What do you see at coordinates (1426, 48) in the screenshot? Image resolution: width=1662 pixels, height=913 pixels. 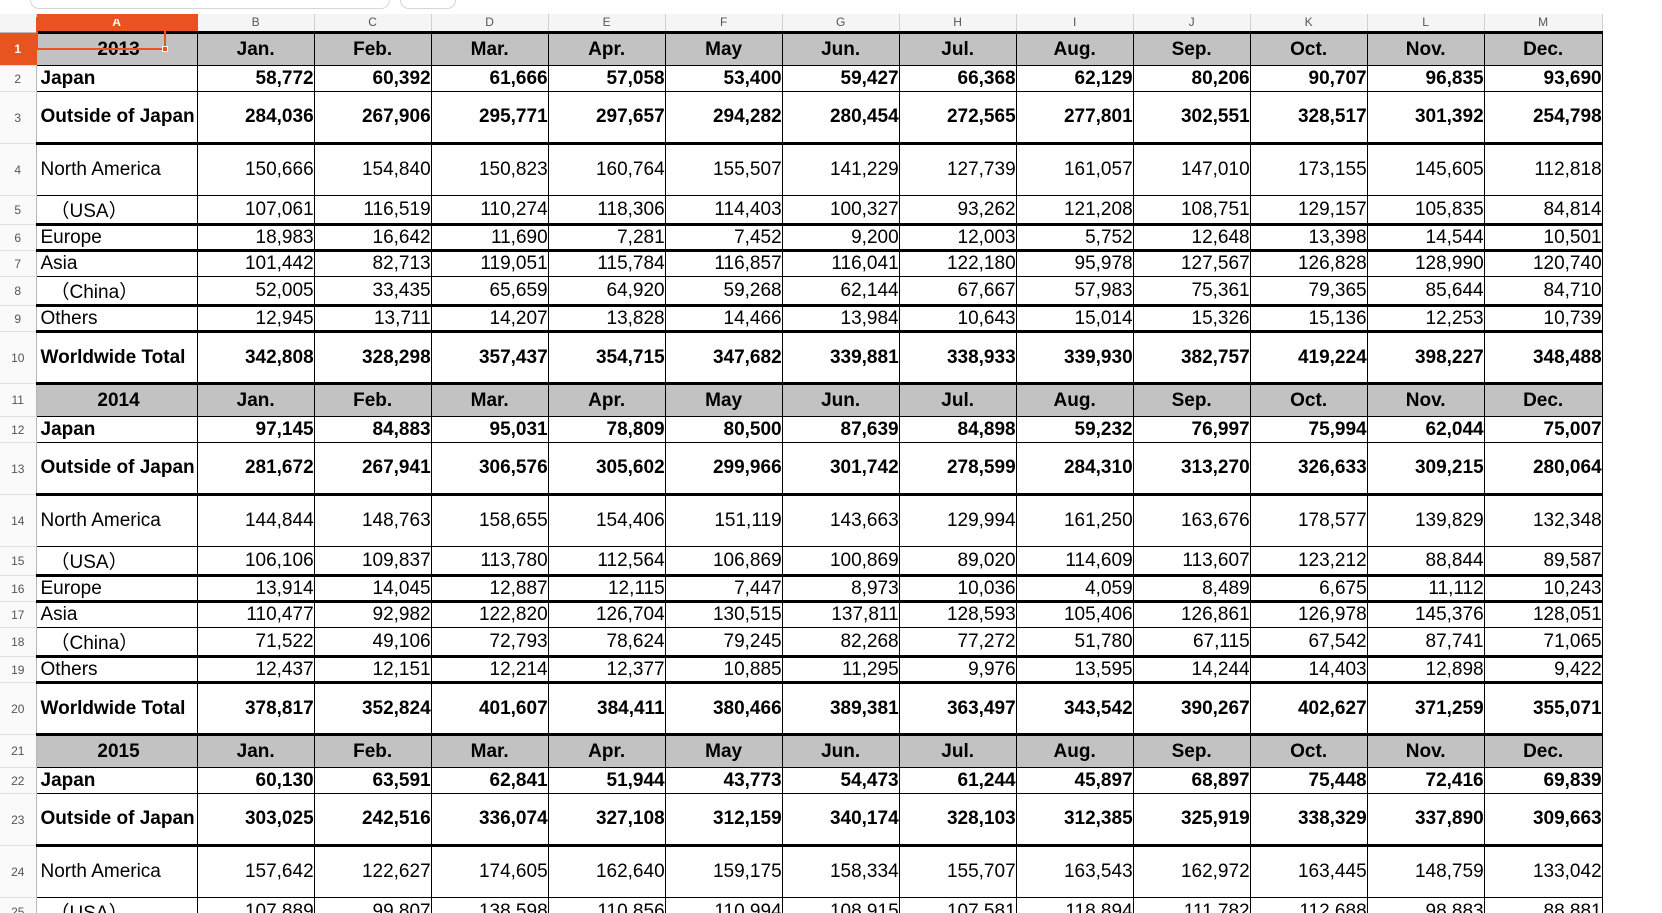 I see `month-header-cell: Nov.` at bounding box center [1426, 48].